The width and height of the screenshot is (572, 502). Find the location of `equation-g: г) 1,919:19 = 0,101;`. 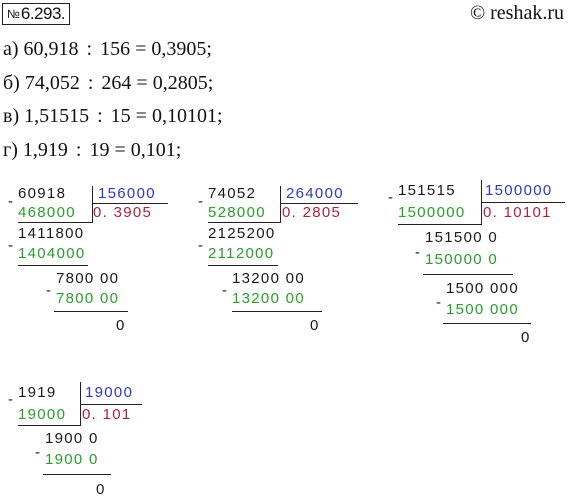

equation-g: г) 1,919:19 = 0,101; is located at coordinates (92, 150).